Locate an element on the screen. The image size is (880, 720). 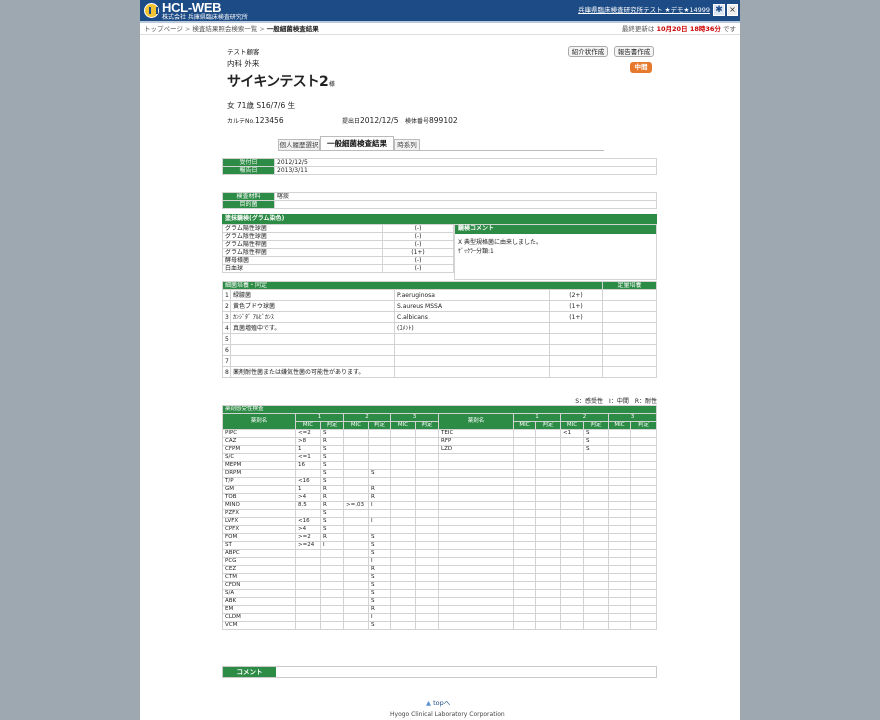
drug-name is located at coordinates (476, 529).